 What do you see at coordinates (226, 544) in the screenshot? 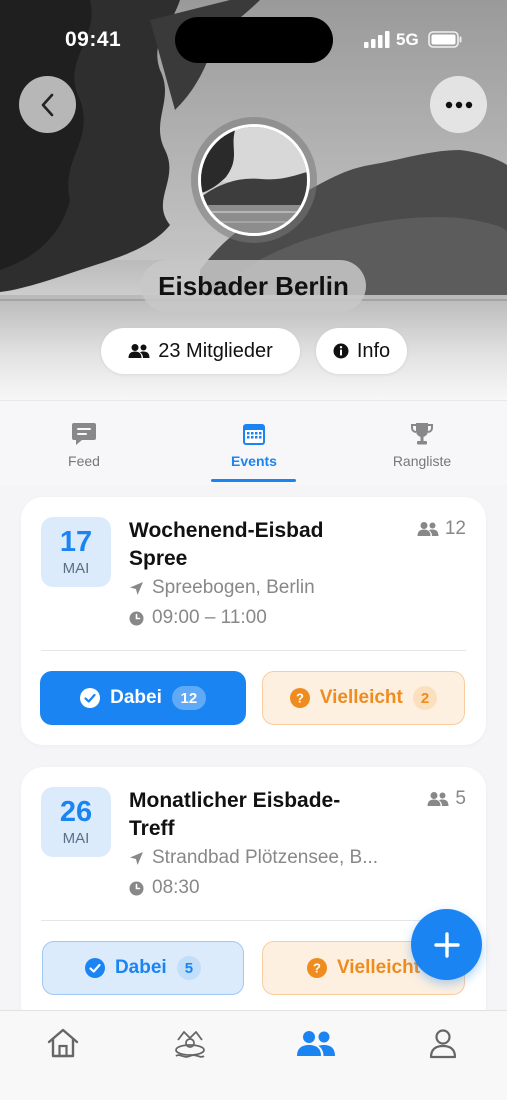
I see `event-title: Wochenend-Eisbad Spree` at bounding box center [226, 544].